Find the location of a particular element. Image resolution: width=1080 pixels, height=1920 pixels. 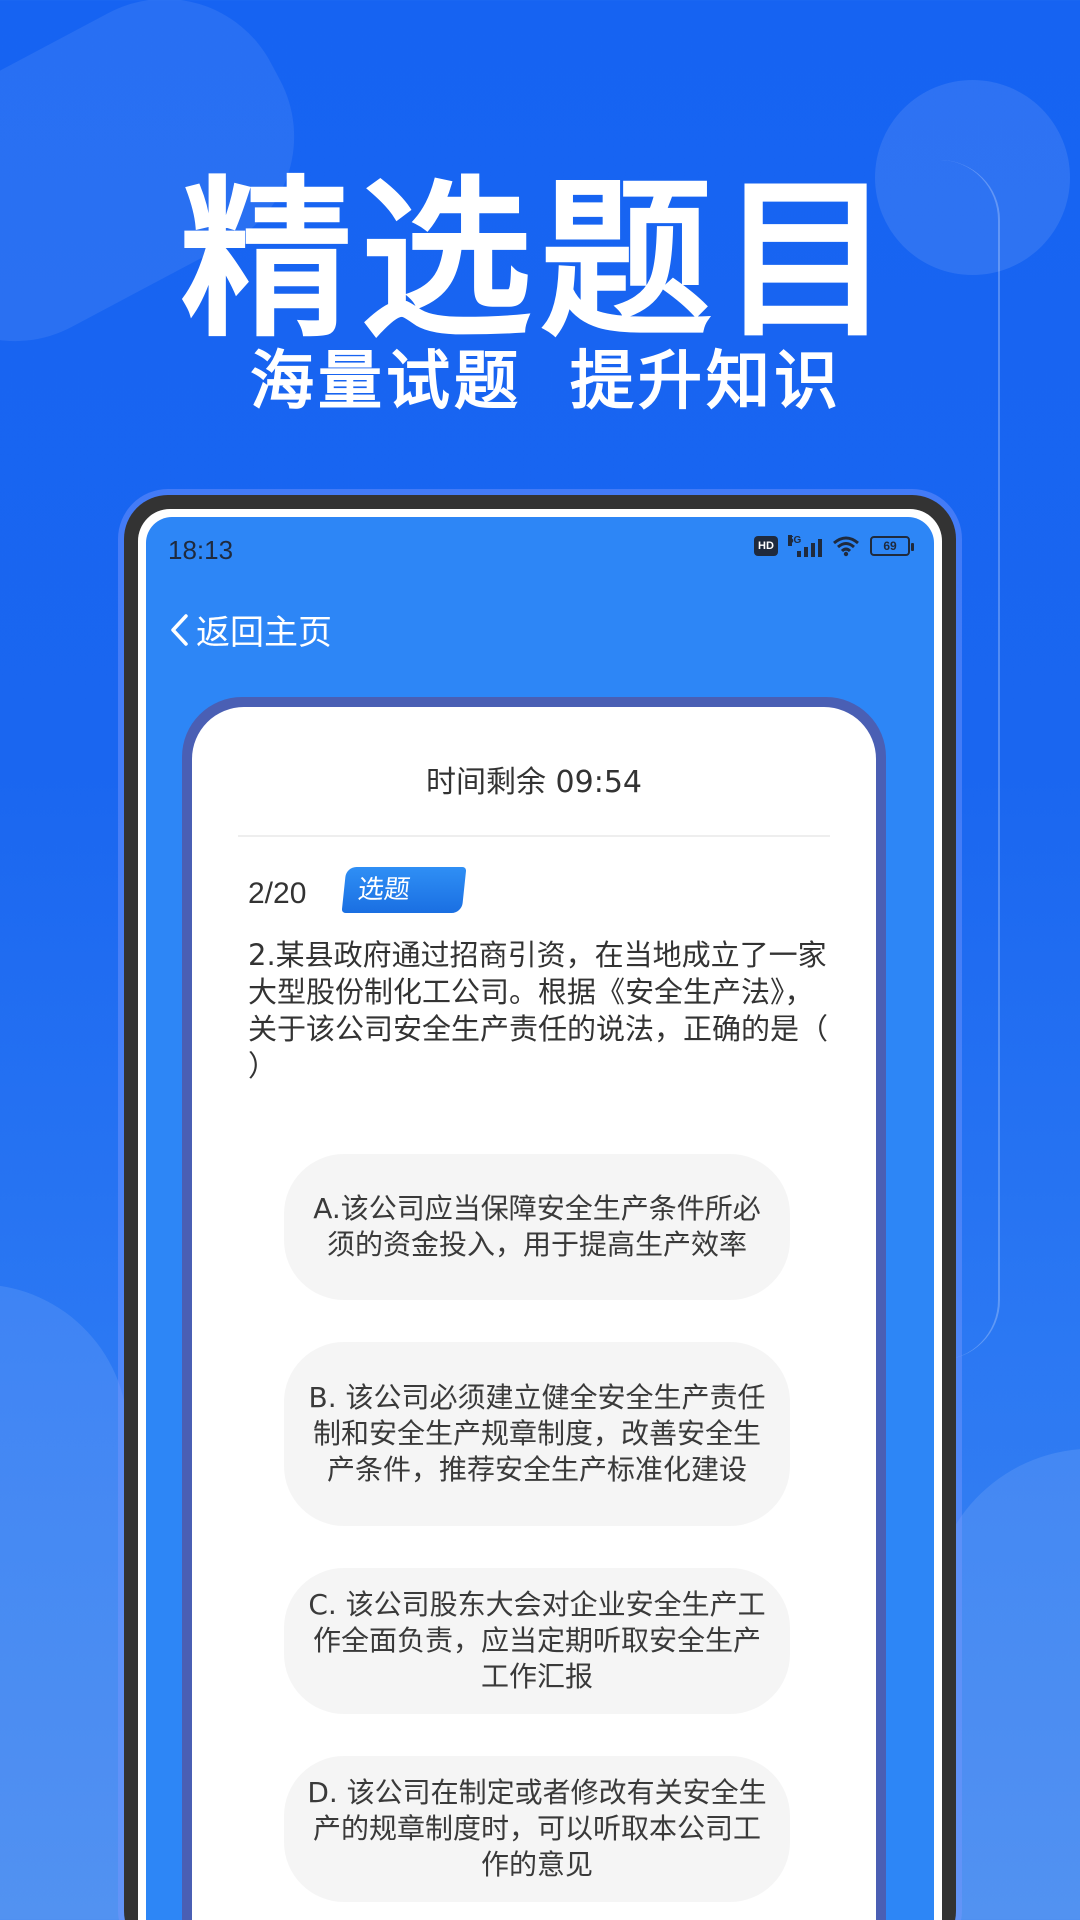

promo-subtitle-right: 提升知识 is located at coordinates (706, 382).